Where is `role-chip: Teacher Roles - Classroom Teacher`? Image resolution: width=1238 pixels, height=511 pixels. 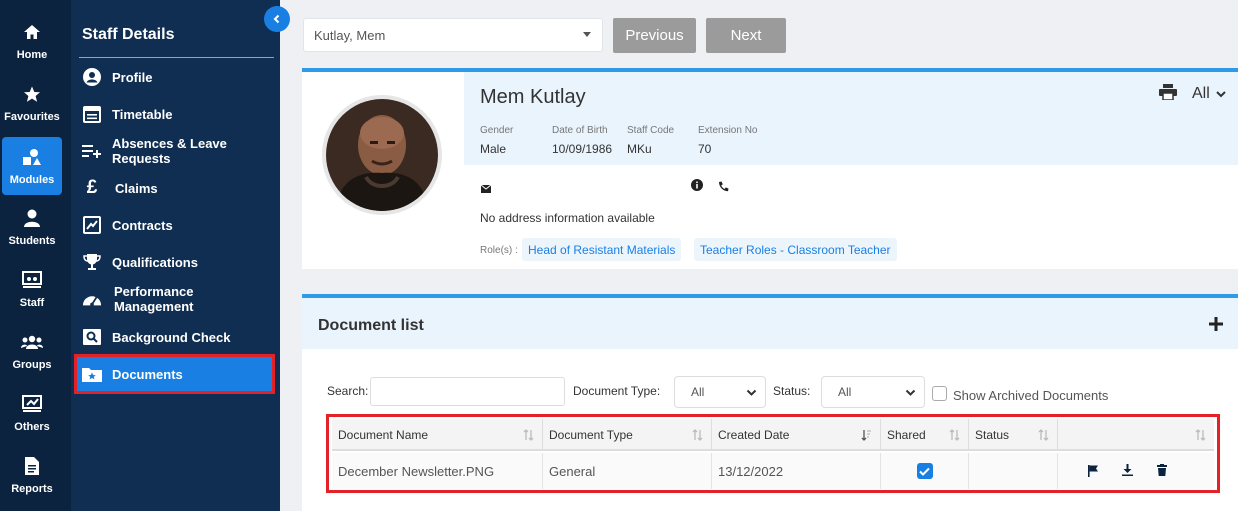
role-chip: Teacher Roles - Classroom Teacher is located at coordinates (795, 249).